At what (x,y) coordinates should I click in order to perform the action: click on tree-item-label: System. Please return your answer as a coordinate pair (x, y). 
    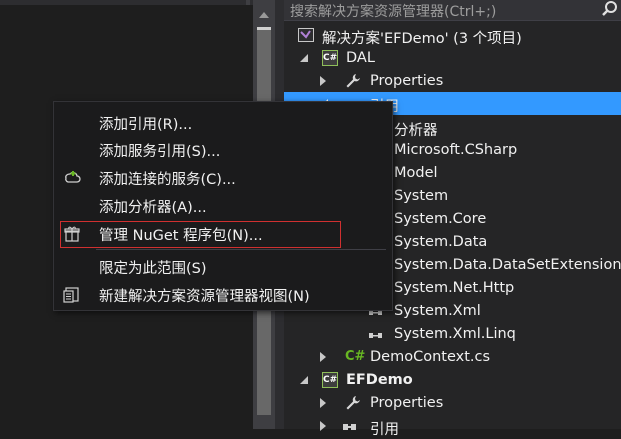
    Looking at the image, I should click on (421, 196).